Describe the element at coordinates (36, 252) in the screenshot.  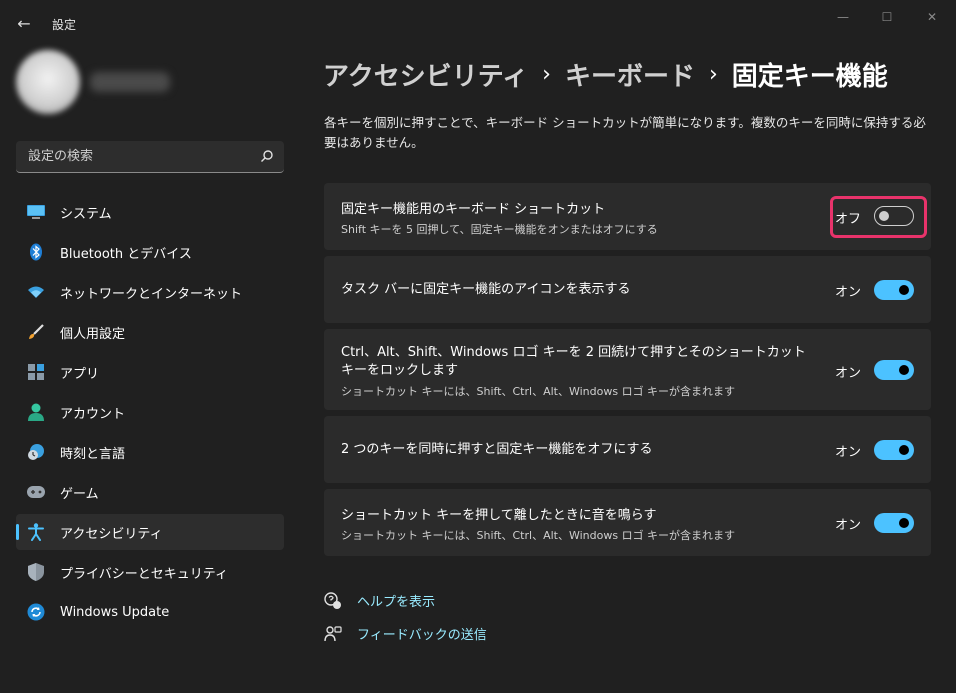
I see `bluetooth-icon` at that location.